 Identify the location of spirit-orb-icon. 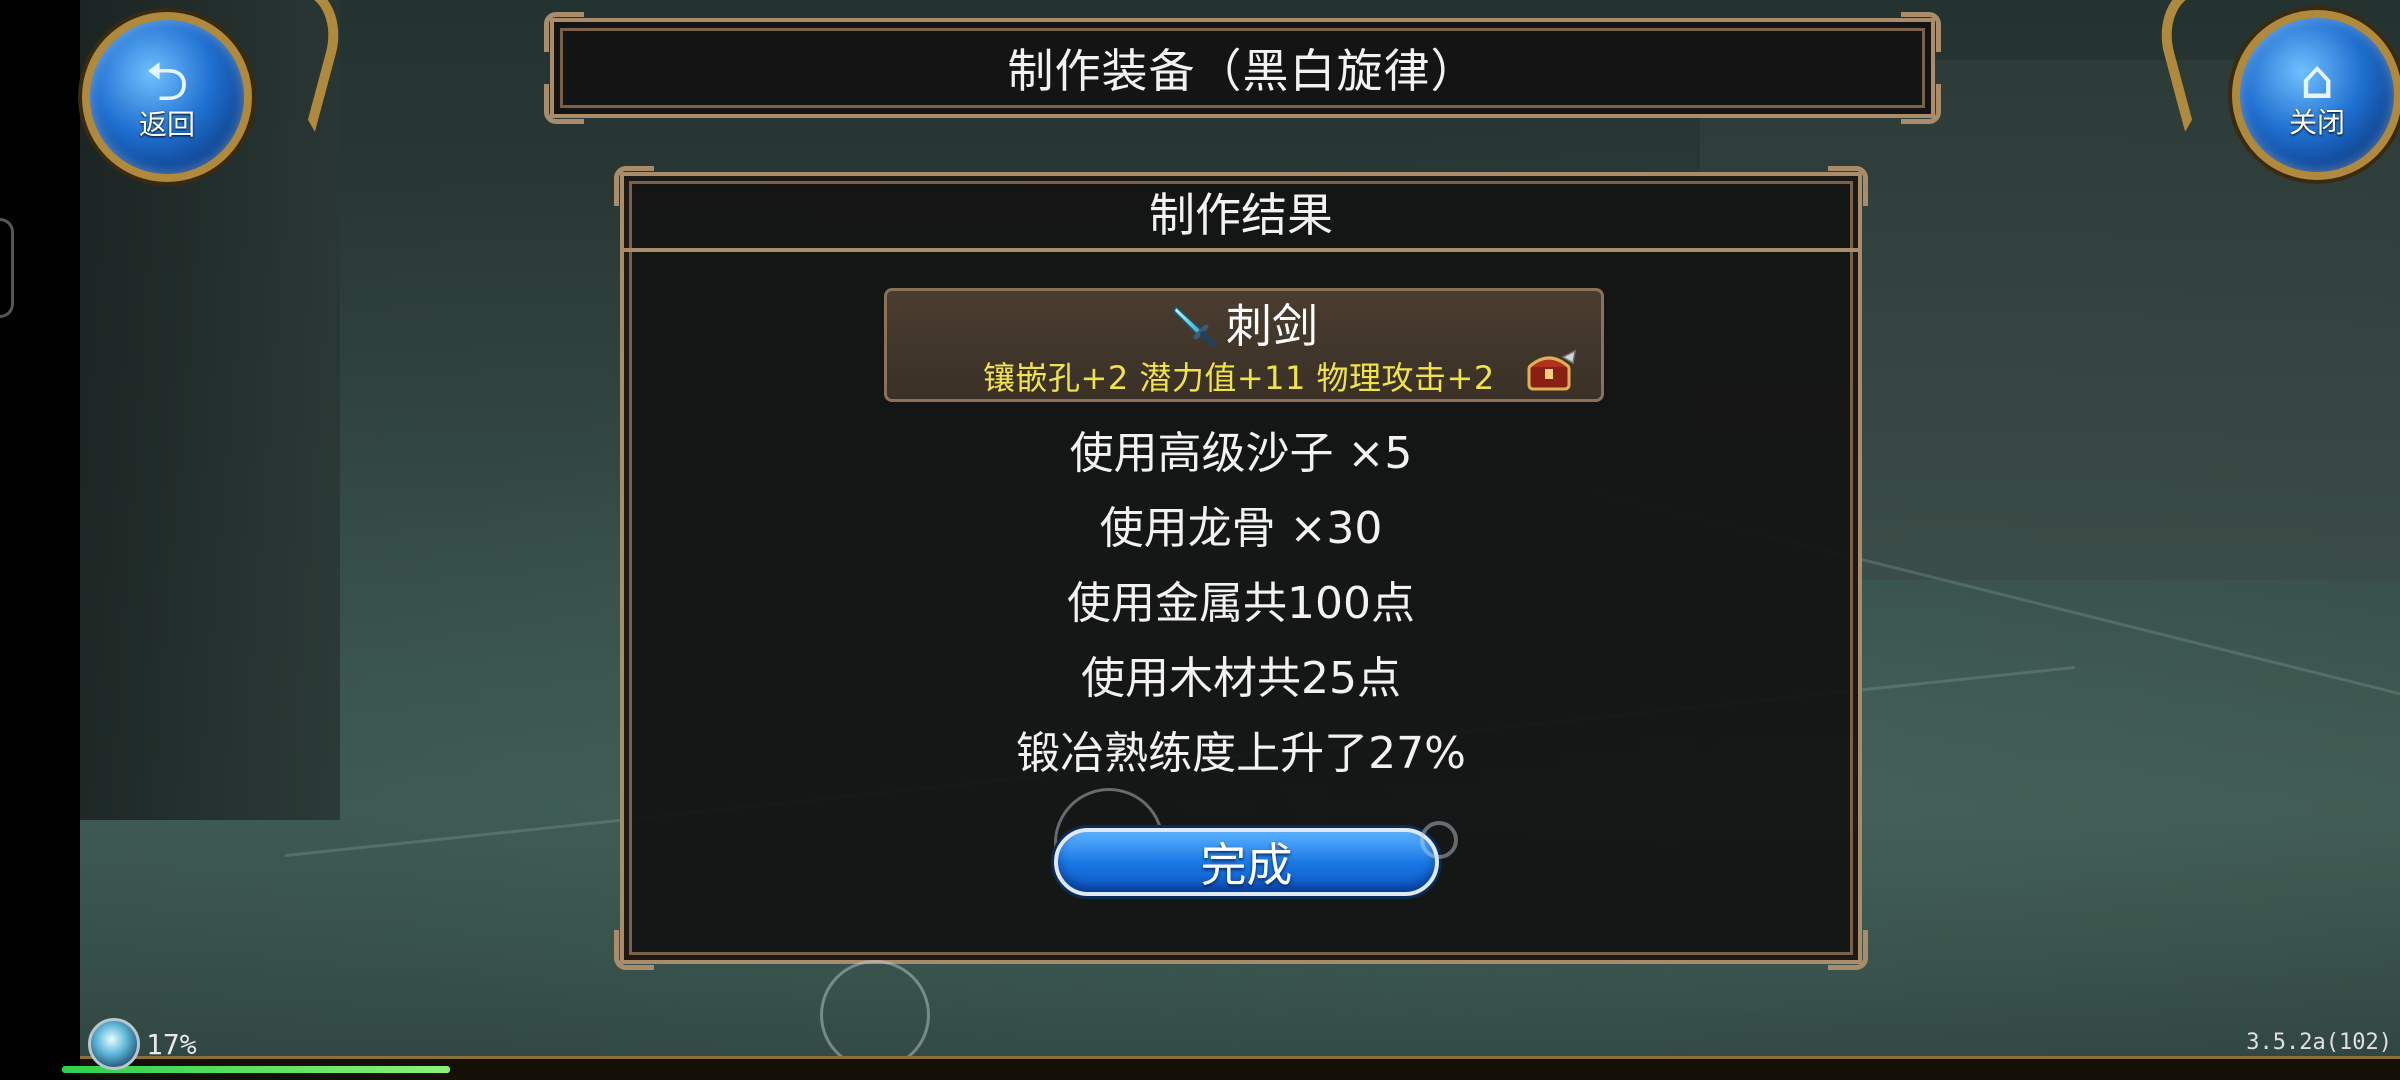
(114, 1044).